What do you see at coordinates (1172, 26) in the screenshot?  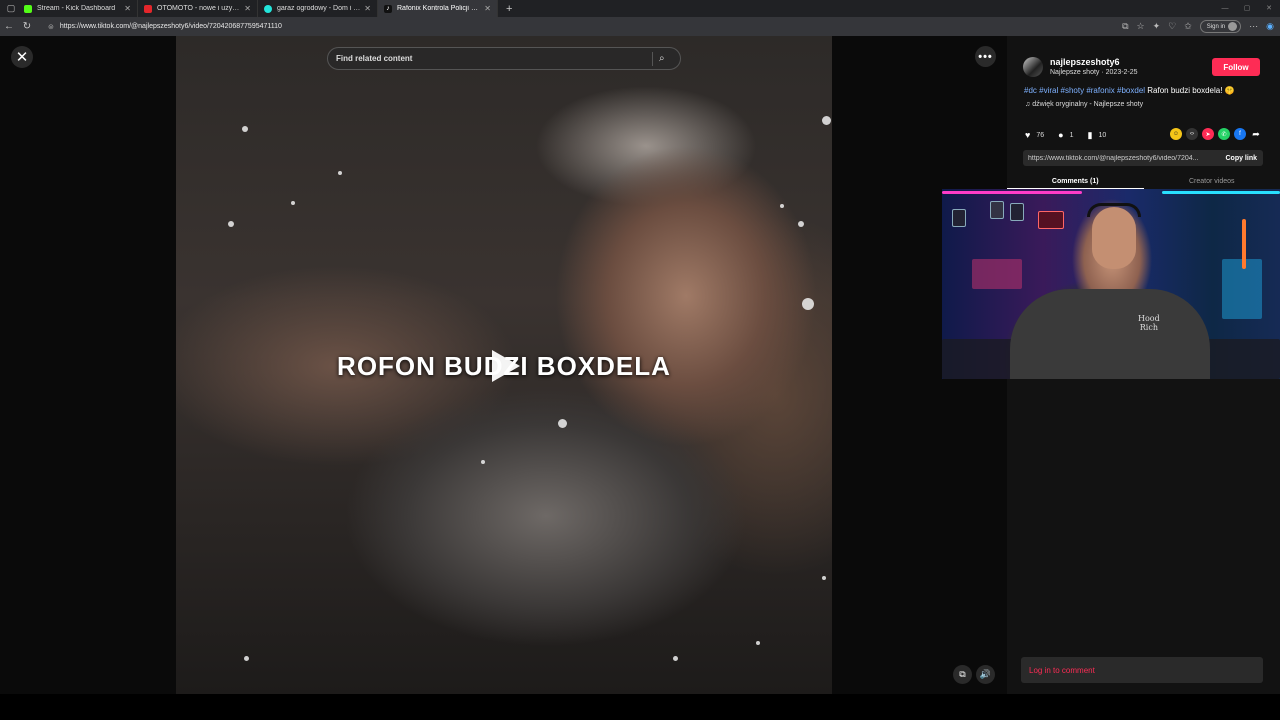 I see `browser-essentials-icon: ♡` at bounding box center [1172, 26].